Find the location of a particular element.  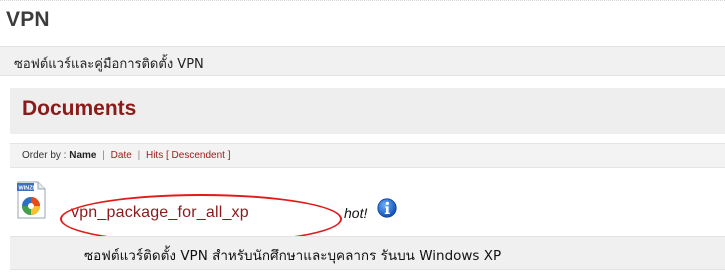

documents-title: Documents is located at coordinates (79, 108).